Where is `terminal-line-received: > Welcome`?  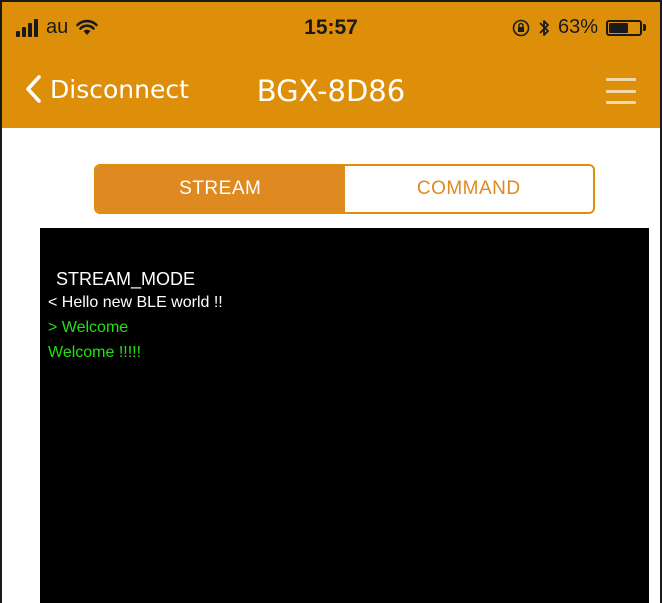
terminal-line-received: > Welcome is located at coordinates (88, 327).